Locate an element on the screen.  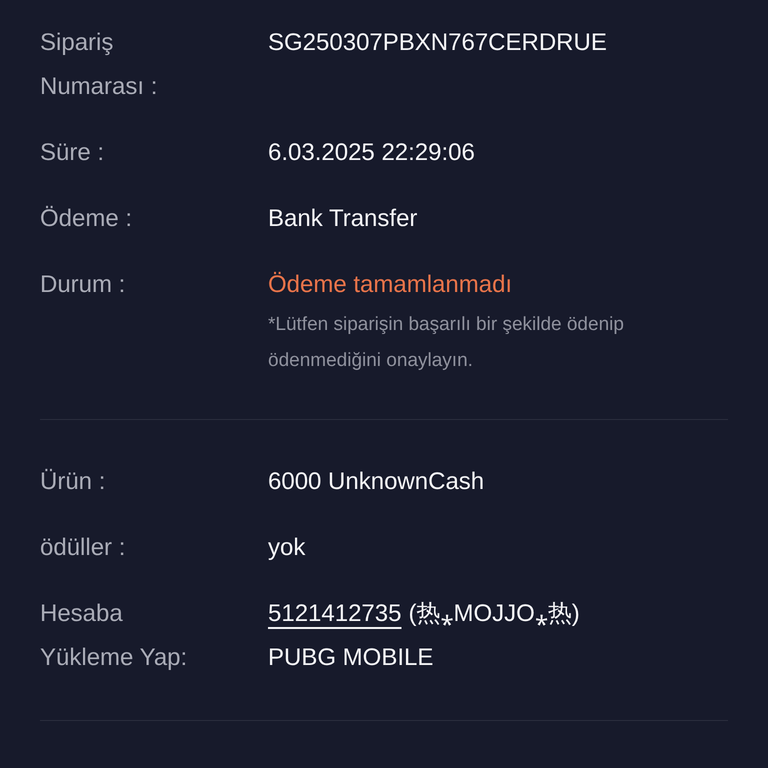
field-label: ödüller : is located at coordinates (83, 548).